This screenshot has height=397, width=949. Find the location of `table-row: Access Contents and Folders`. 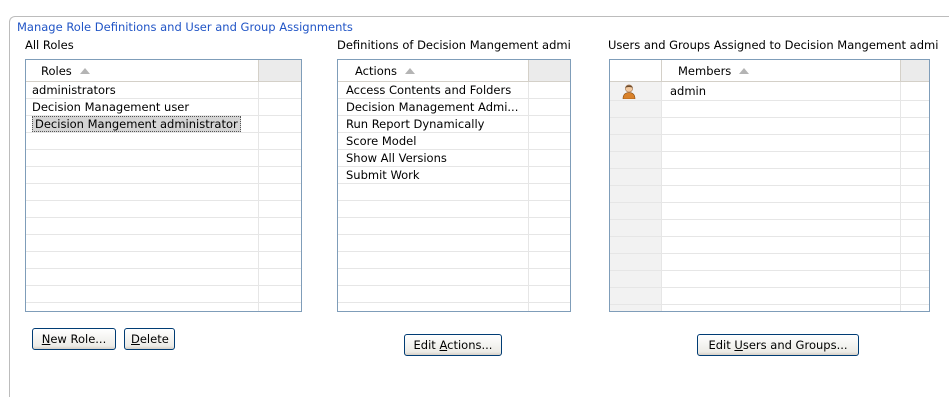

table-row: Access Contents and Folders is located at coordinates (454, 90).